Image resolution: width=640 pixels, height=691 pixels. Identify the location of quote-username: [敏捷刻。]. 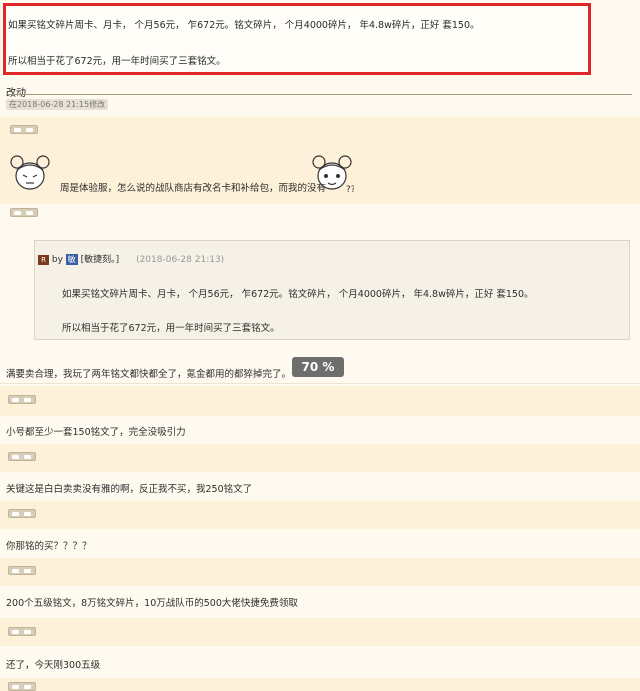
(100, 260).